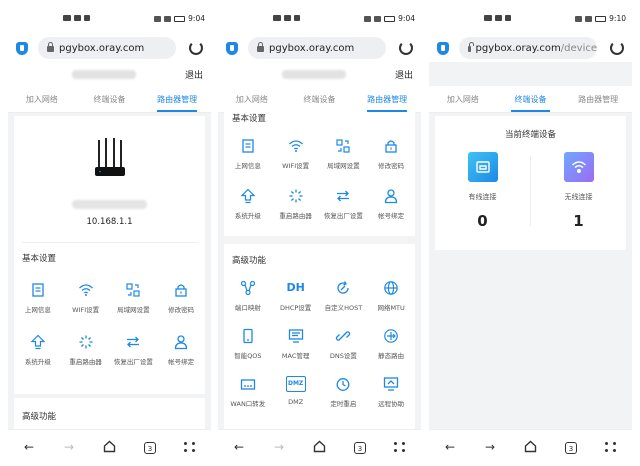  I want to click on wired-connection: 有线连接 0, so click(482, 191).